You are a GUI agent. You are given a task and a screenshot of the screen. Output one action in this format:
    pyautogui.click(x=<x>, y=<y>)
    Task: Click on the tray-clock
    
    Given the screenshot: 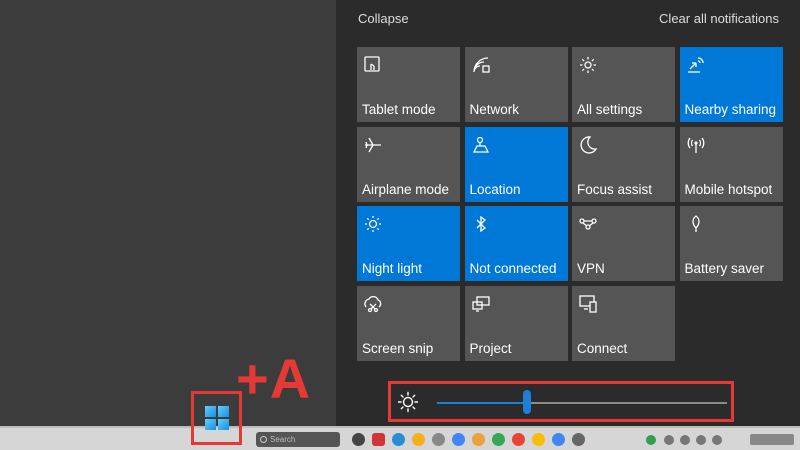 What is the action you would take?
    pyautogui.click(x=772, y=439)
    